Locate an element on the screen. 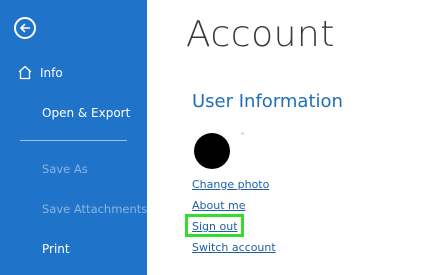 This screenshot has width=440, height=275. sidebar-item-label: Info is located at coordinates (51, 73).